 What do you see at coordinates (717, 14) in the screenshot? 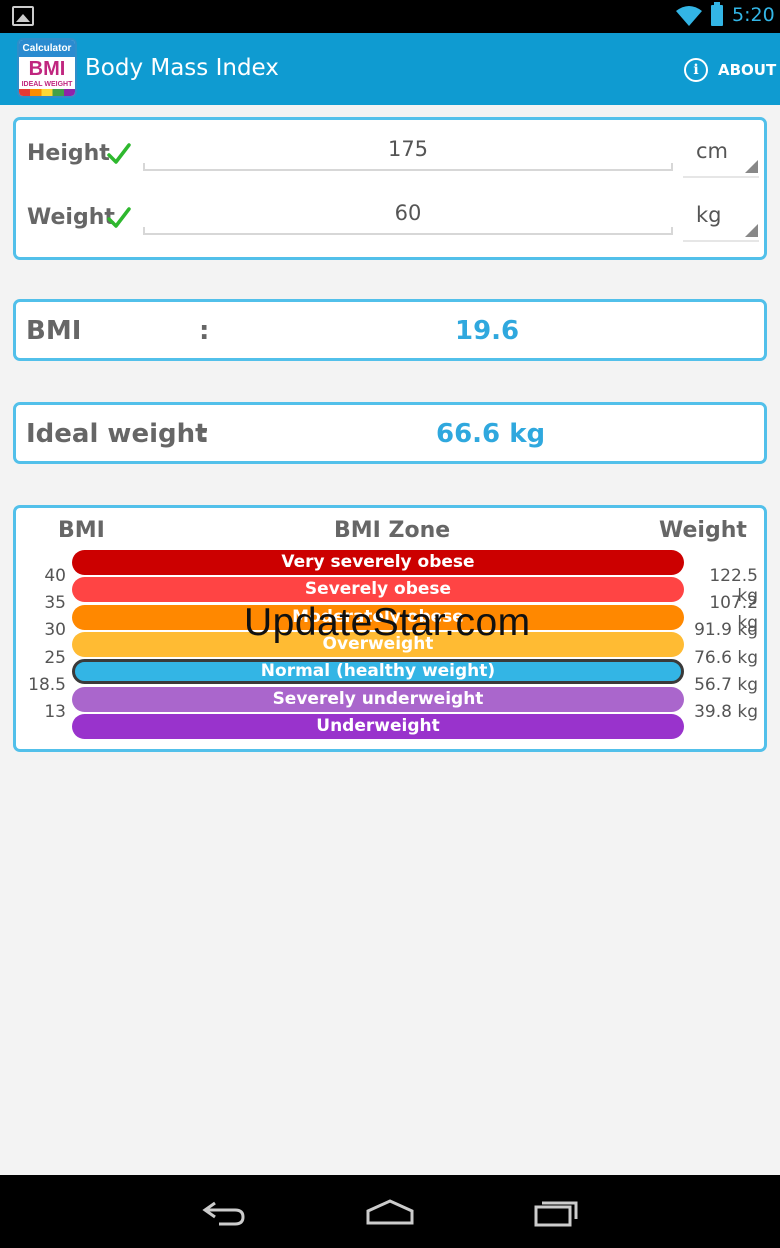
I see `battery-icon` at bounding box center [717, 14].